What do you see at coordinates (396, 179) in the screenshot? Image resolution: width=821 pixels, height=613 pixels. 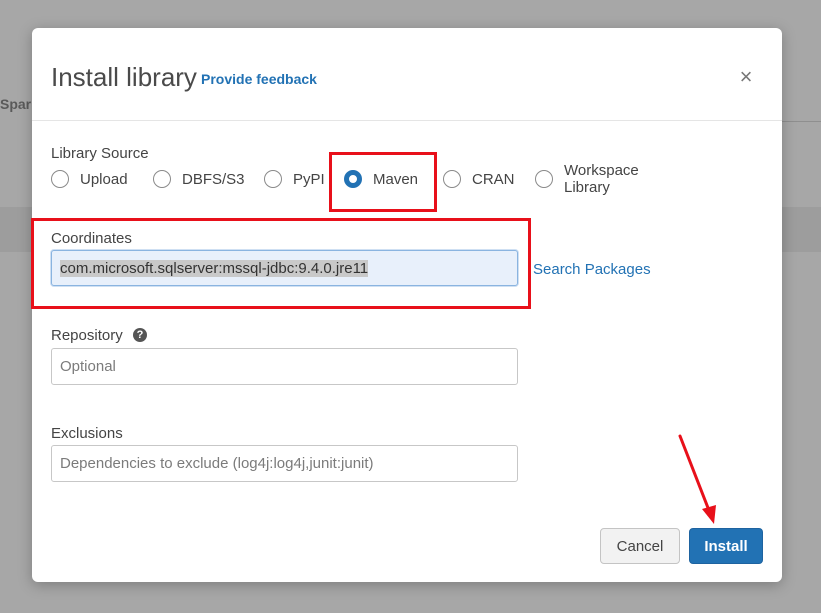 I see `radio-label-maven: Maven` at bounding box center [396, 179].